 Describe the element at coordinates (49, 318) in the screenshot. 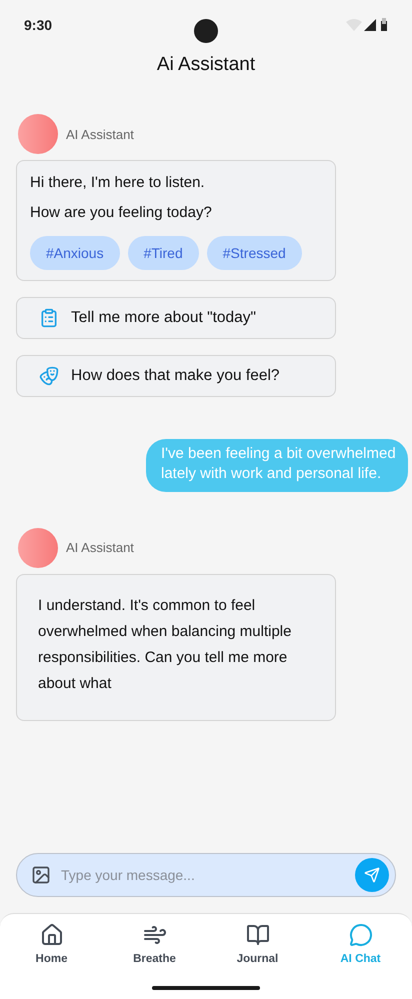

I see `clipboard-icon` at that location.